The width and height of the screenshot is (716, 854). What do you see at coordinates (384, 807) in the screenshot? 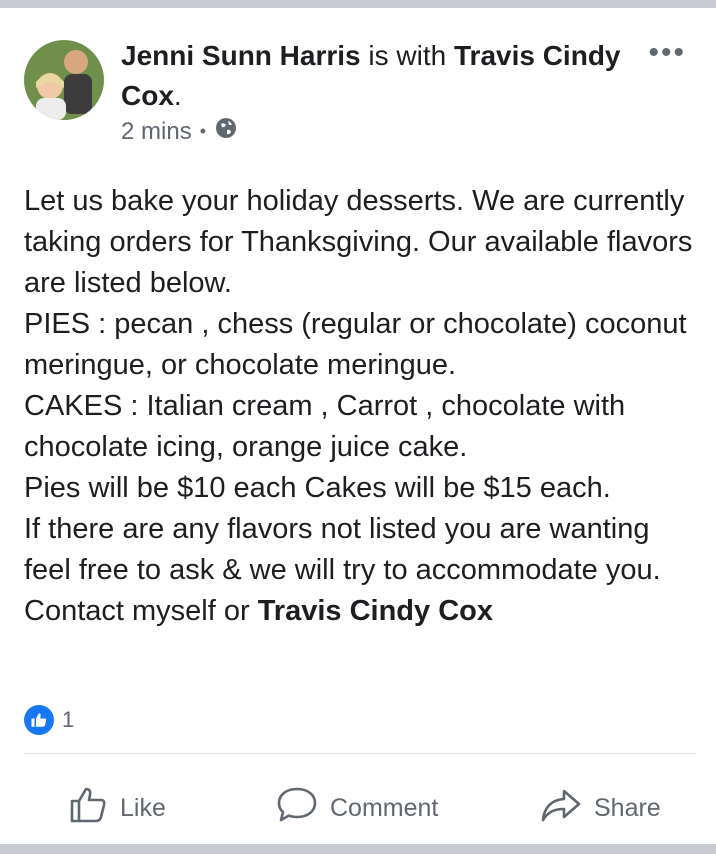
I see `comment-label: Comment` at bounding box center [384, 807].